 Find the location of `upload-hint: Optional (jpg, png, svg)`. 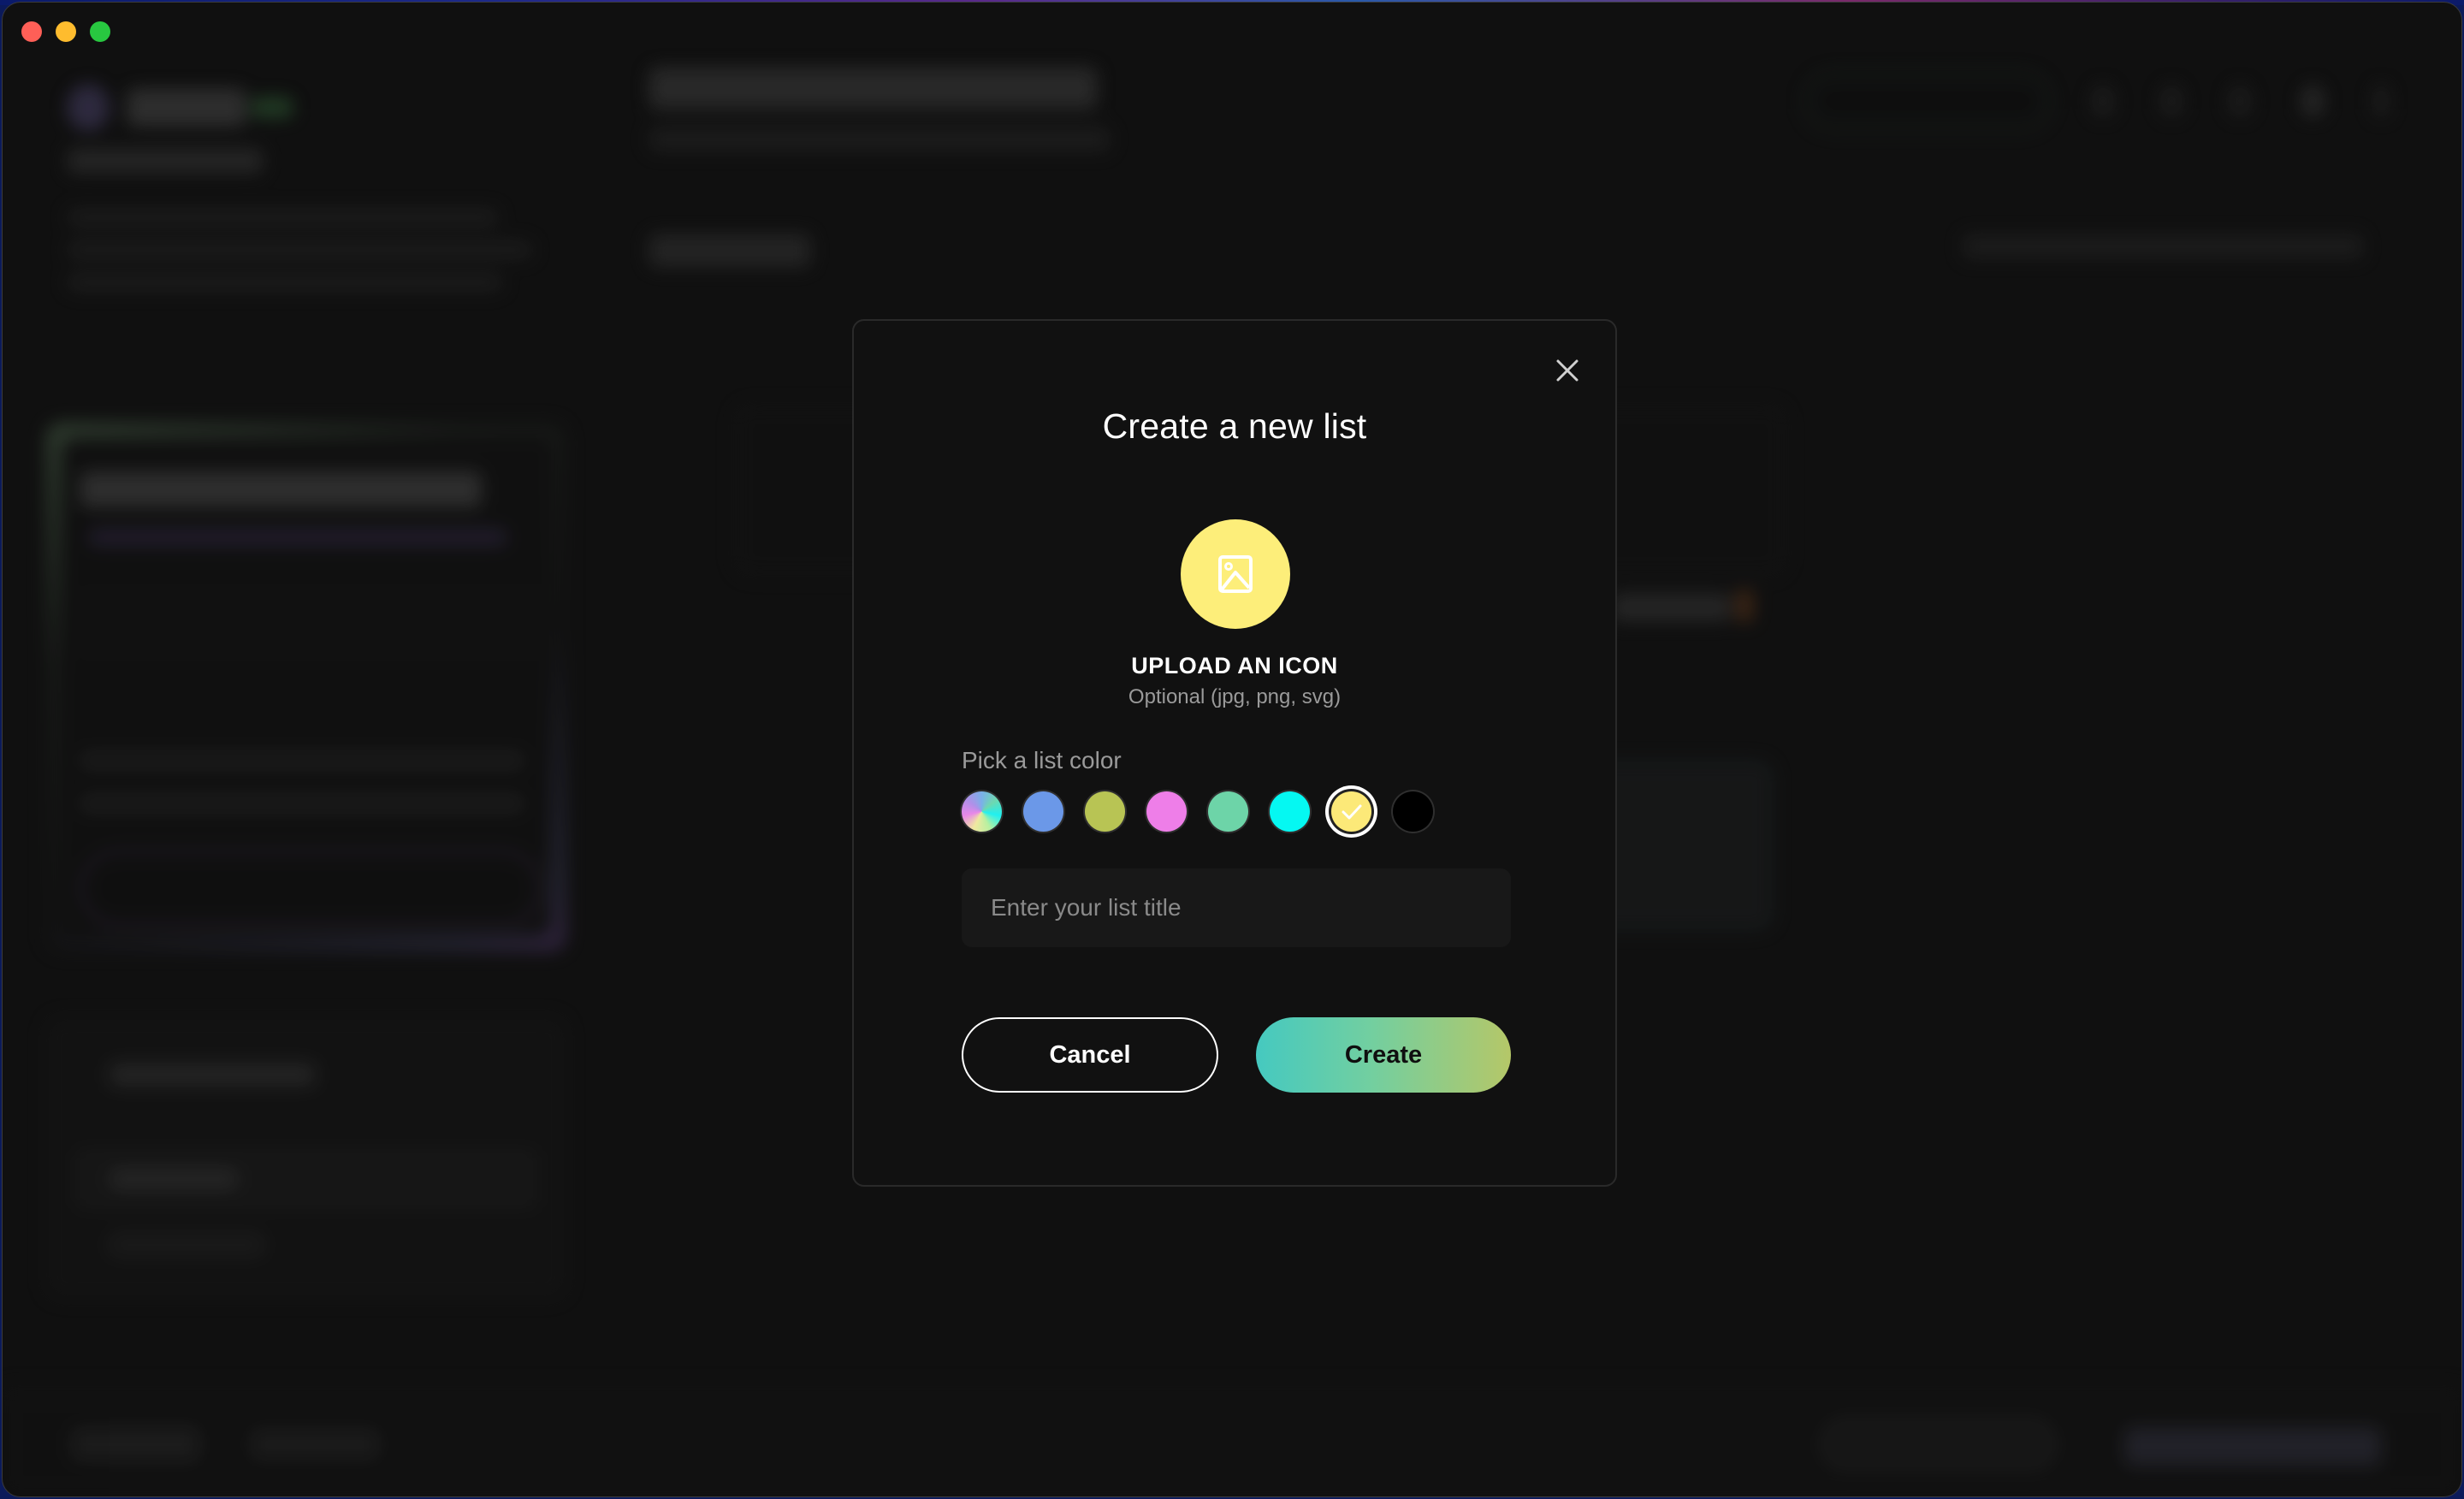

upload-hint: Optional (jpg, png, svg) is located at coordinates (1235, 696).